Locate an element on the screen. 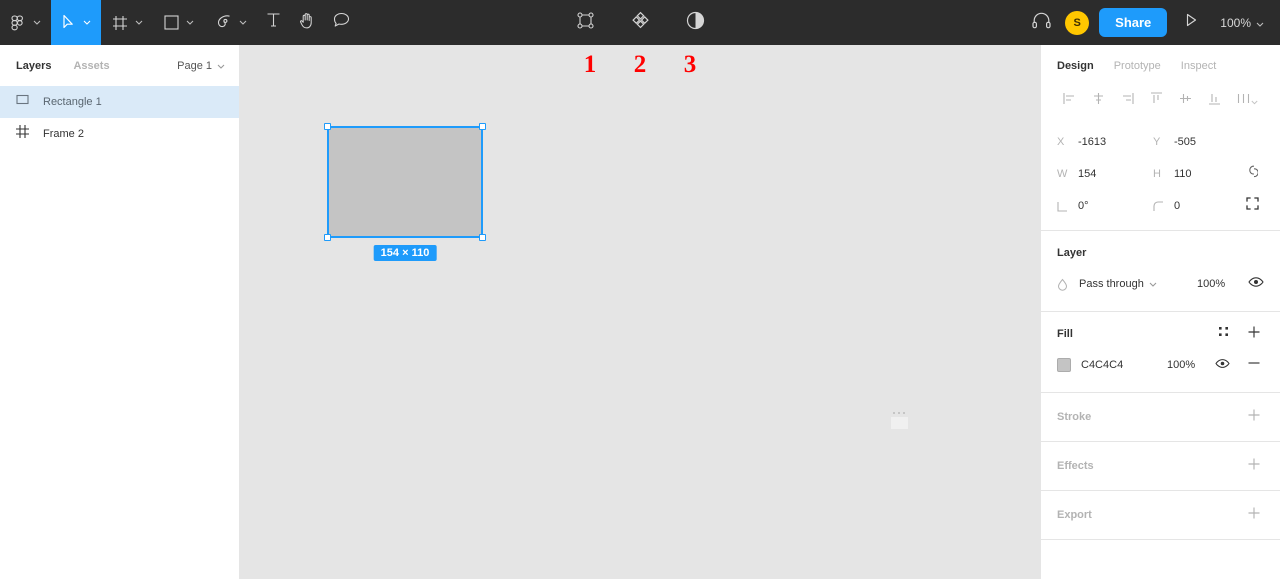 This screenshot has width=1280, height=579. align-top-button is located at coordinates (1156, 101).